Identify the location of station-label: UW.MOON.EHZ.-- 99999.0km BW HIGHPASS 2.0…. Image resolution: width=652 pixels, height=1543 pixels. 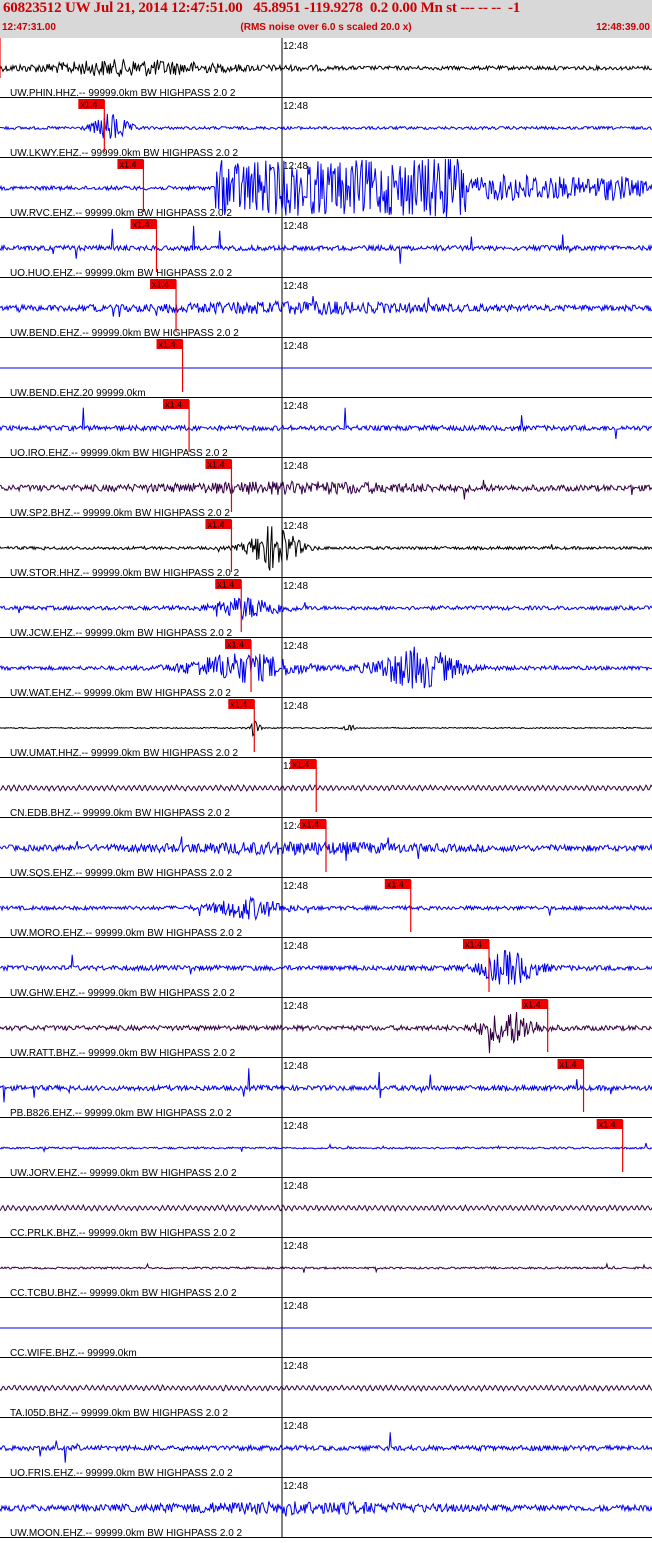
(126, 1533).